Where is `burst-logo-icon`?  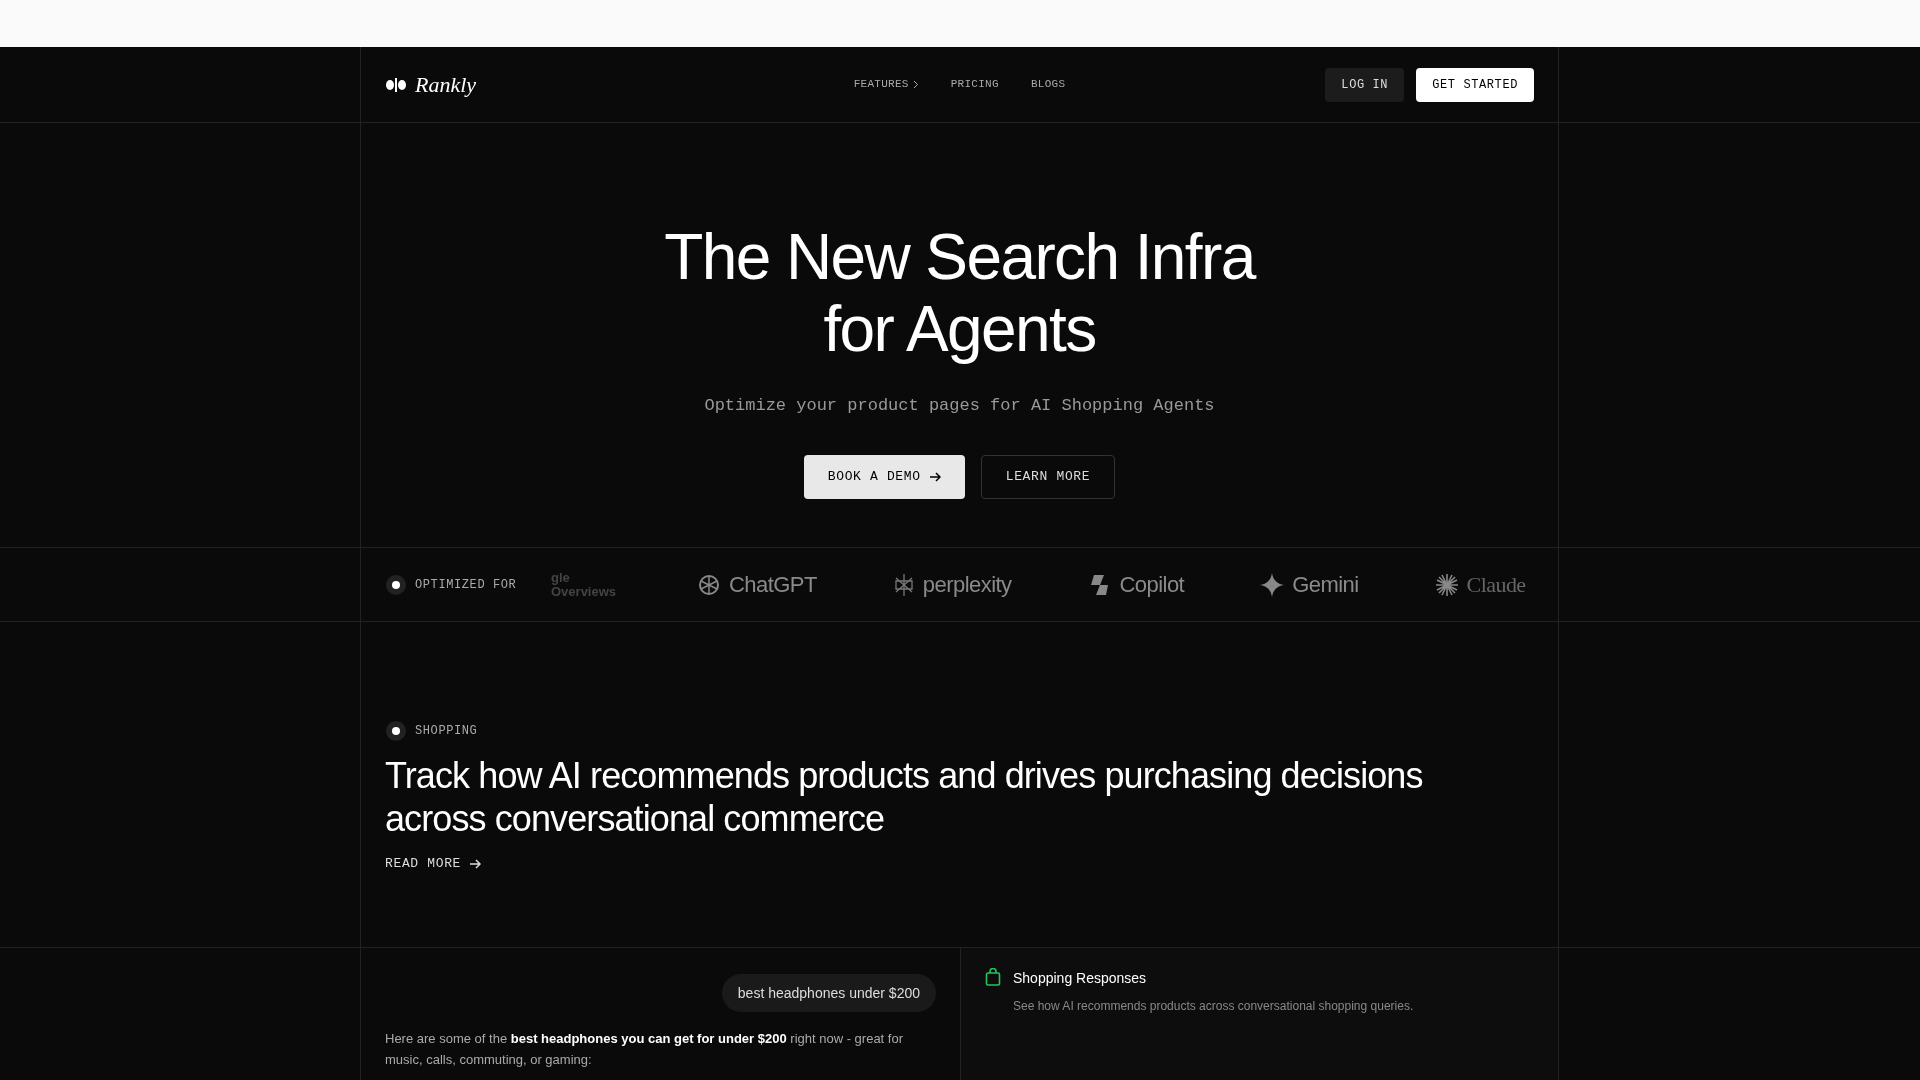 burst-logo-icon is located at coordinates (1446, 584).